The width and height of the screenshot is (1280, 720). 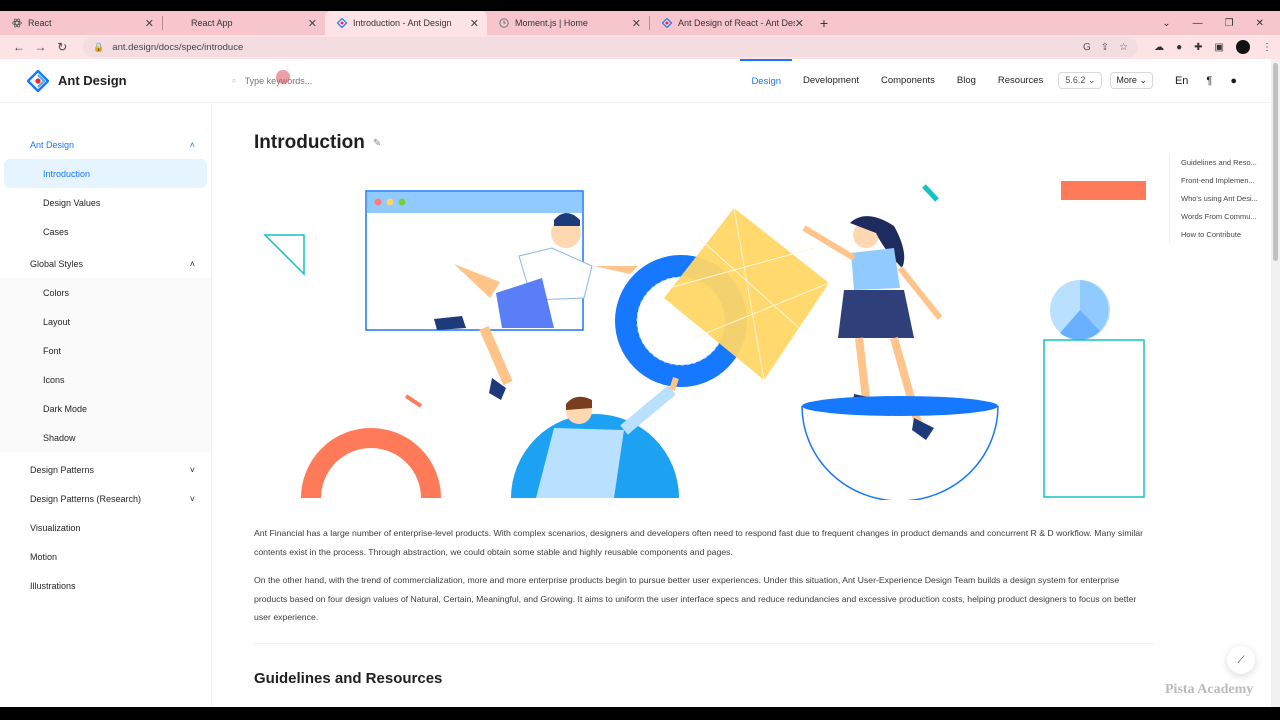 I want to click on menu-blog: Blog, so click(x=966, y=81).